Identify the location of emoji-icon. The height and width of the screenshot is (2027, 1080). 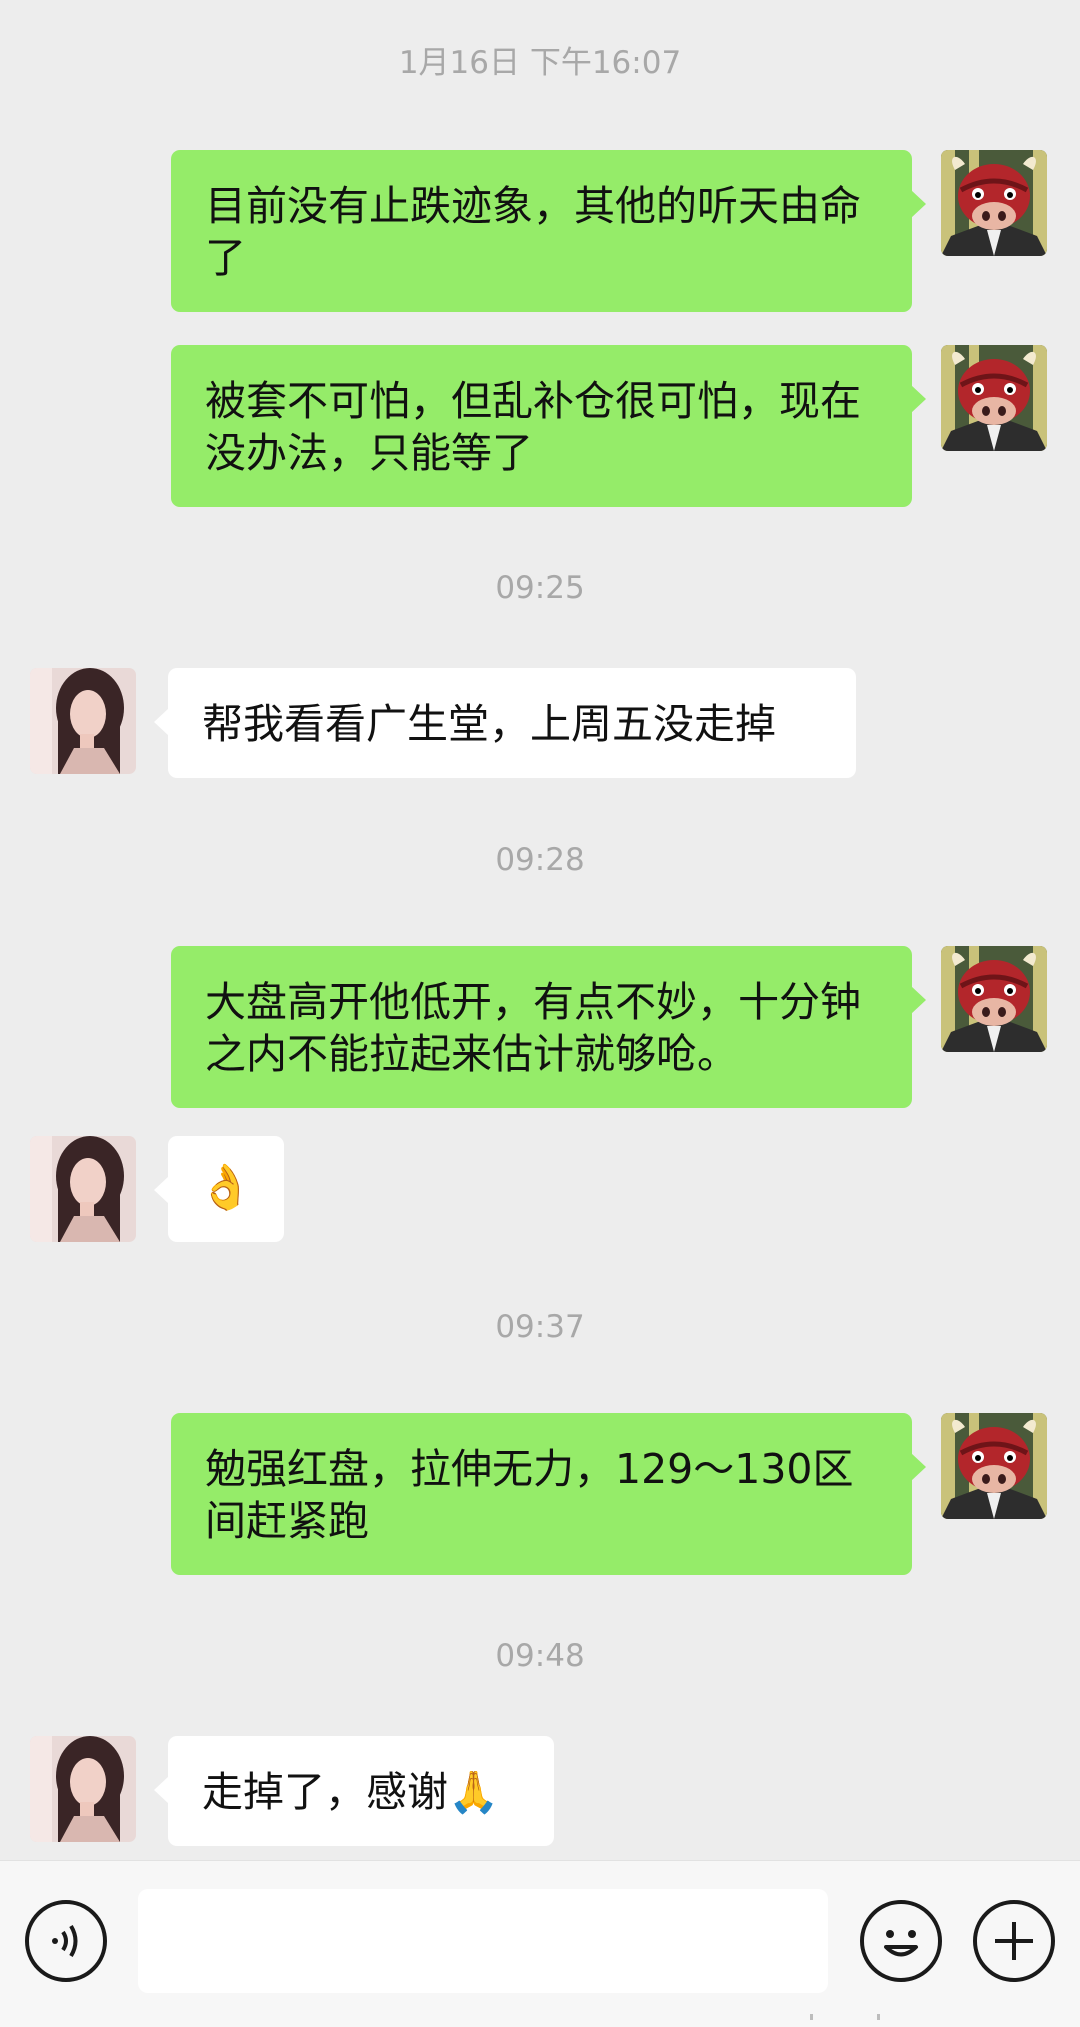
(901, 1943).